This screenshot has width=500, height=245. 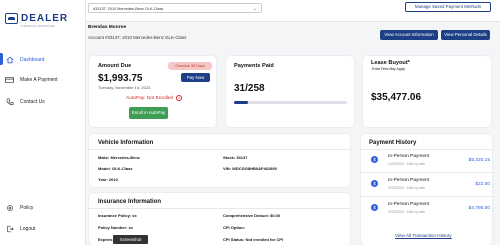 What do you see at coordinates (9, 208) in the screenshot?
I see `settings-icon` at bounding box center [9, 208].